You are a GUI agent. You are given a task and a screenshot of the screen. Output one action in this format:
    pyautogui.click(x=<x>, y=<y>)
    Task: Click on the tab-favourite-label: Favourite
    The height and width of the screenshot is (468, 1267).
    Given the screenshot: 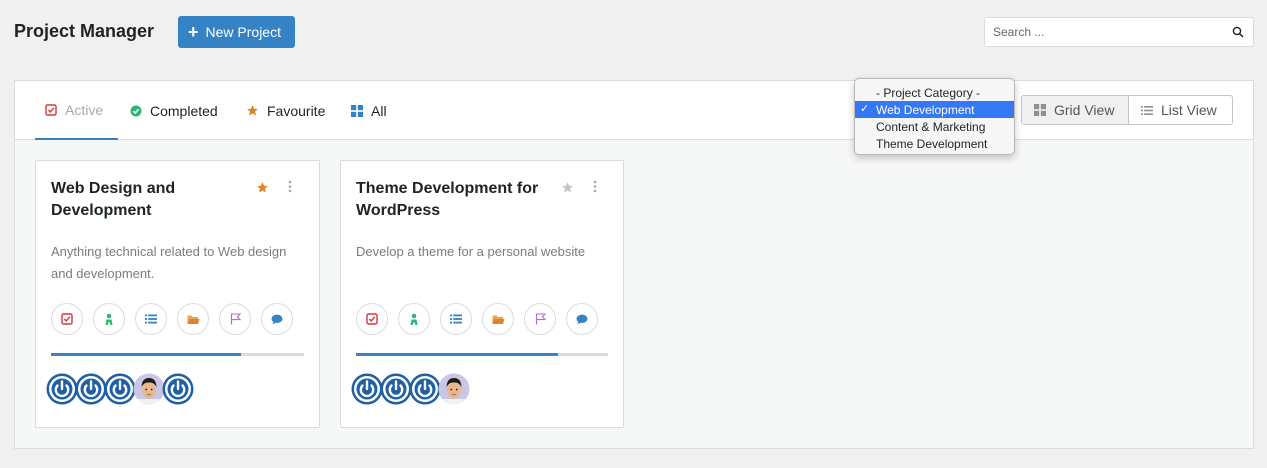 What is the action you would take?
    pyautogui.click(x=296, y=110)
    